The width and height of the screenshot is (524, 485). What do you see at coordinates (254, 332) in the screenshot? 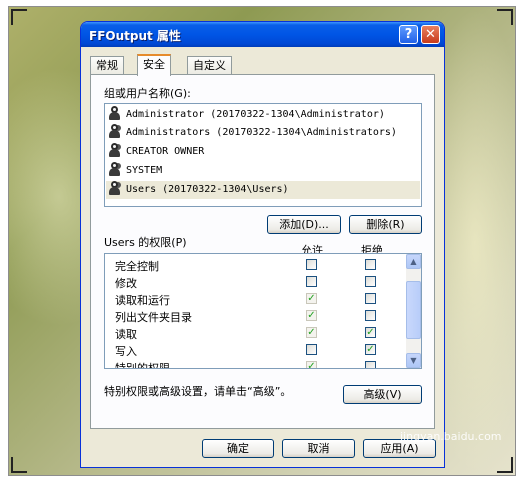
I see `permission-row: 读取 ✓ ✓` at bounding box center [254, 332].